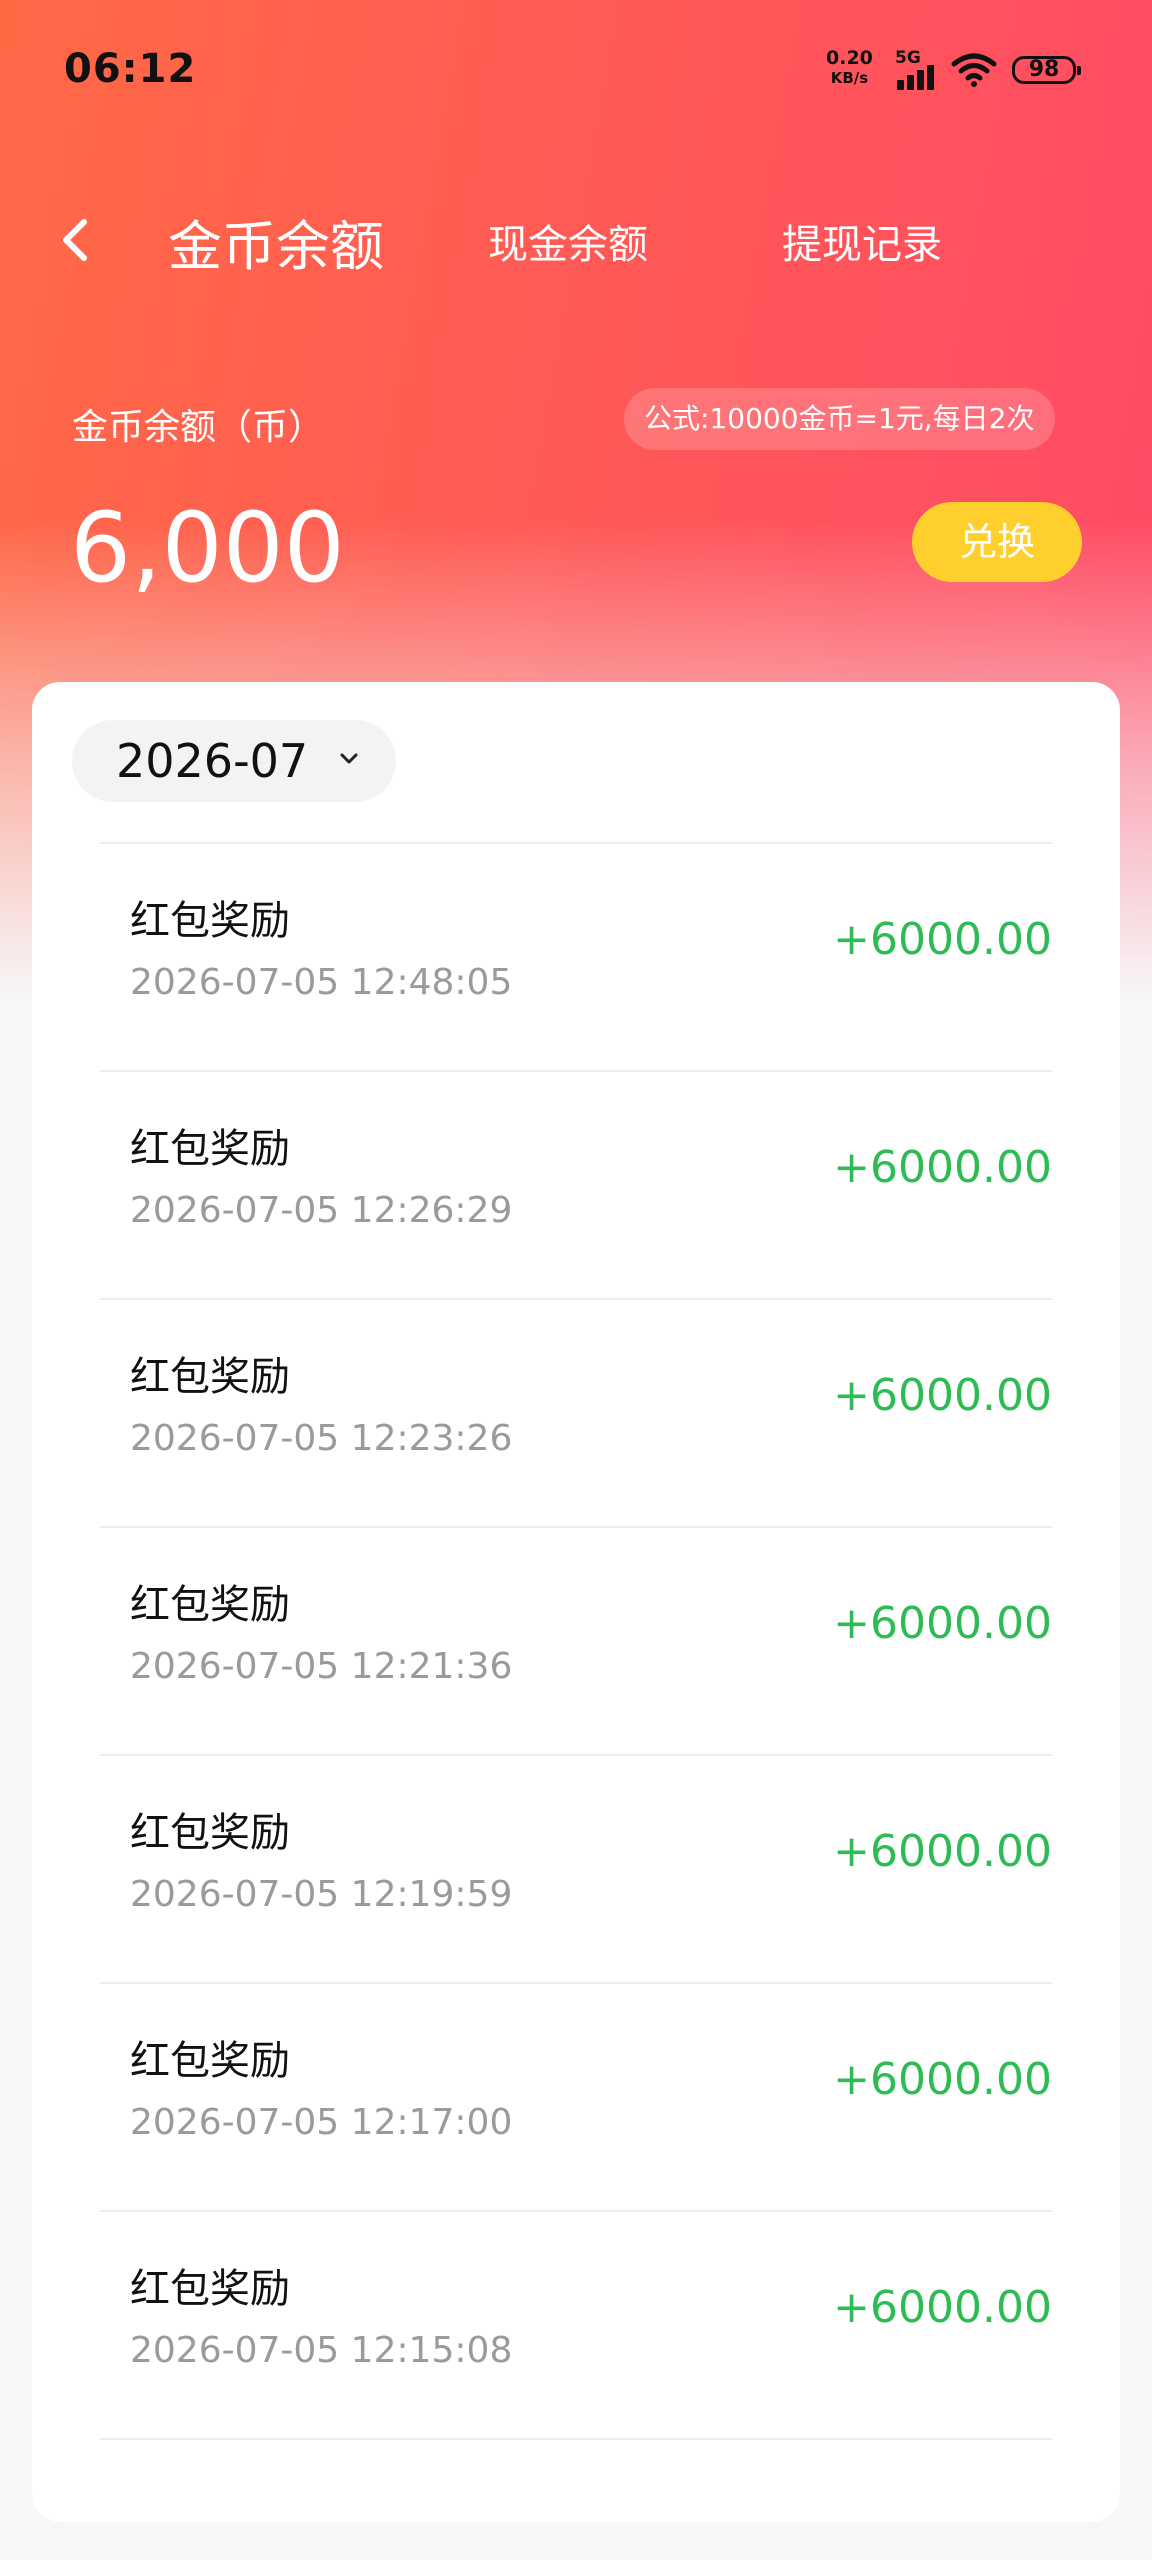 Image resolution: width=1152 pixels, height=2560 pixels. What do you see at coordinates (276, 241) in the screenshot?
I see `tab-coin-balance: 金币余额` at bounding box center [276, 241].